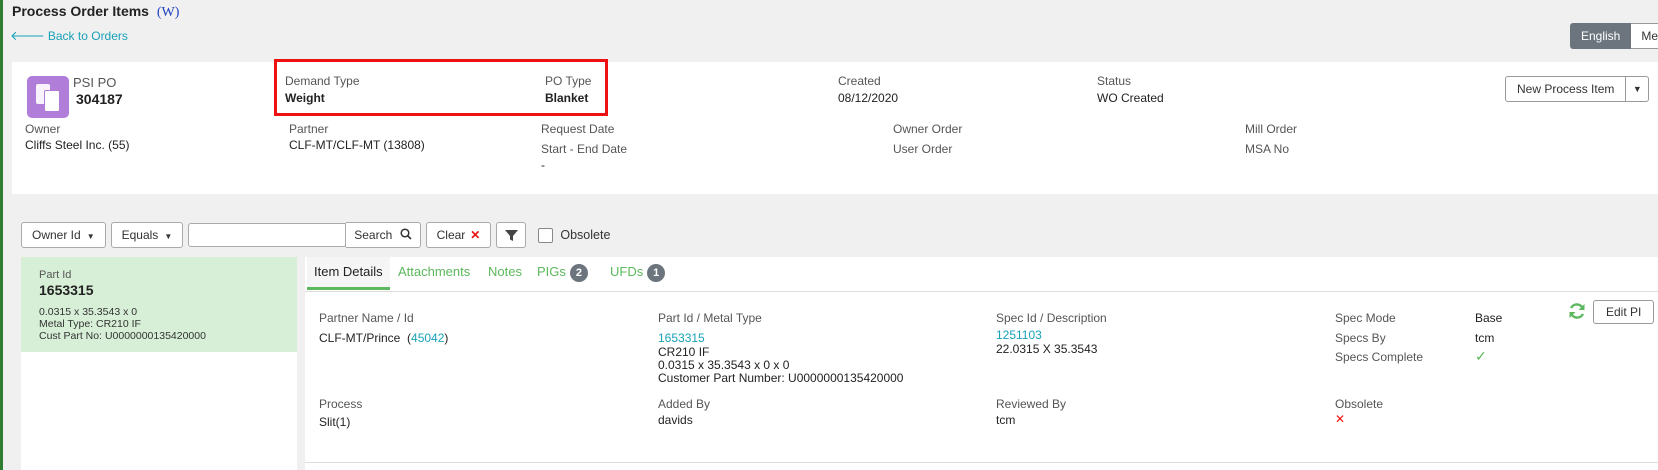 The width and height of the screenshot is (1658, 470). I want to click on owner-value: Cliffs Steel Inc. (55), so click(77, 145).